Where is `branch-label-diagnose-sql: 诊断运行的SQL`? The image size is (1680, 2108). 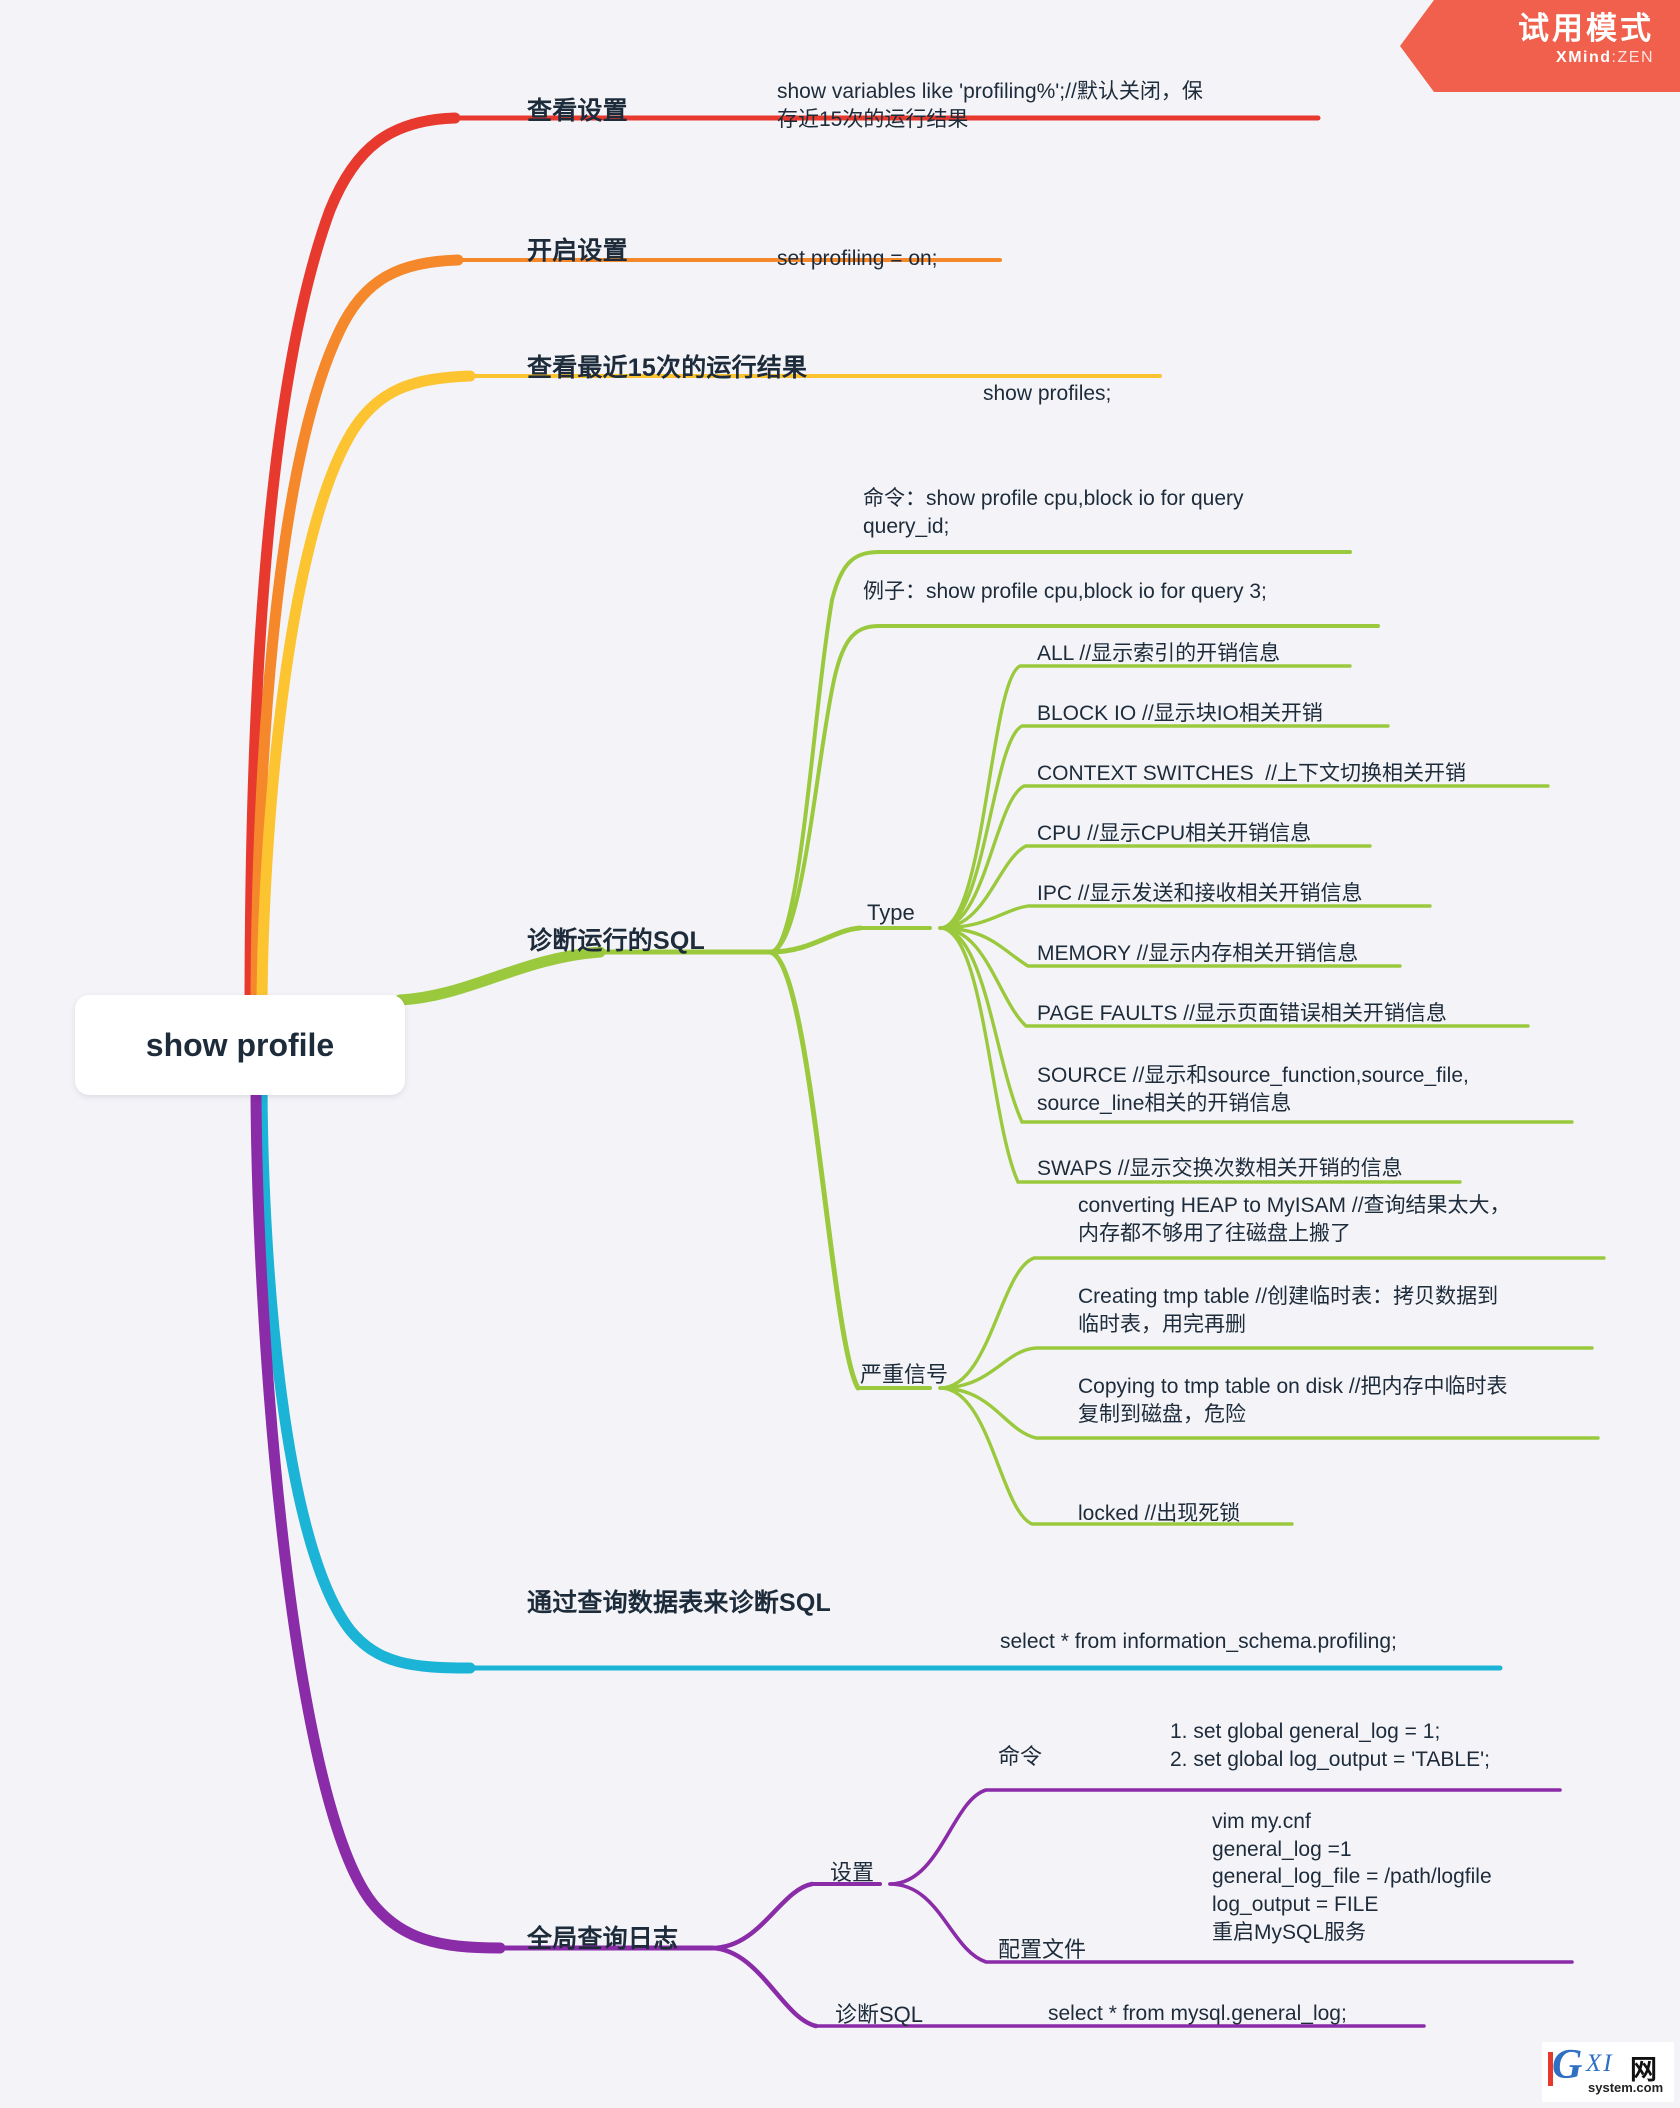
branch-label-diagnose-sql: 诊断运行的SQL is located at coordinates (616, 941).